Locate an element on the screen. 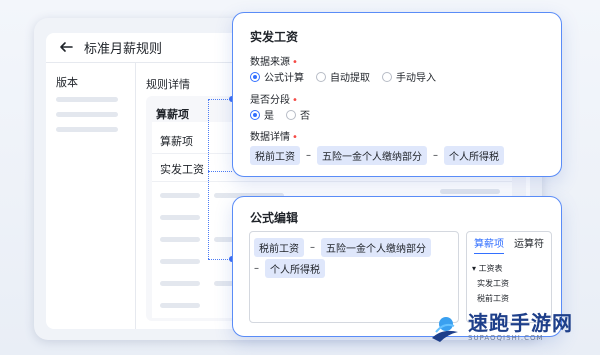  radio-label: 否 is located at coordinates (305, 116).